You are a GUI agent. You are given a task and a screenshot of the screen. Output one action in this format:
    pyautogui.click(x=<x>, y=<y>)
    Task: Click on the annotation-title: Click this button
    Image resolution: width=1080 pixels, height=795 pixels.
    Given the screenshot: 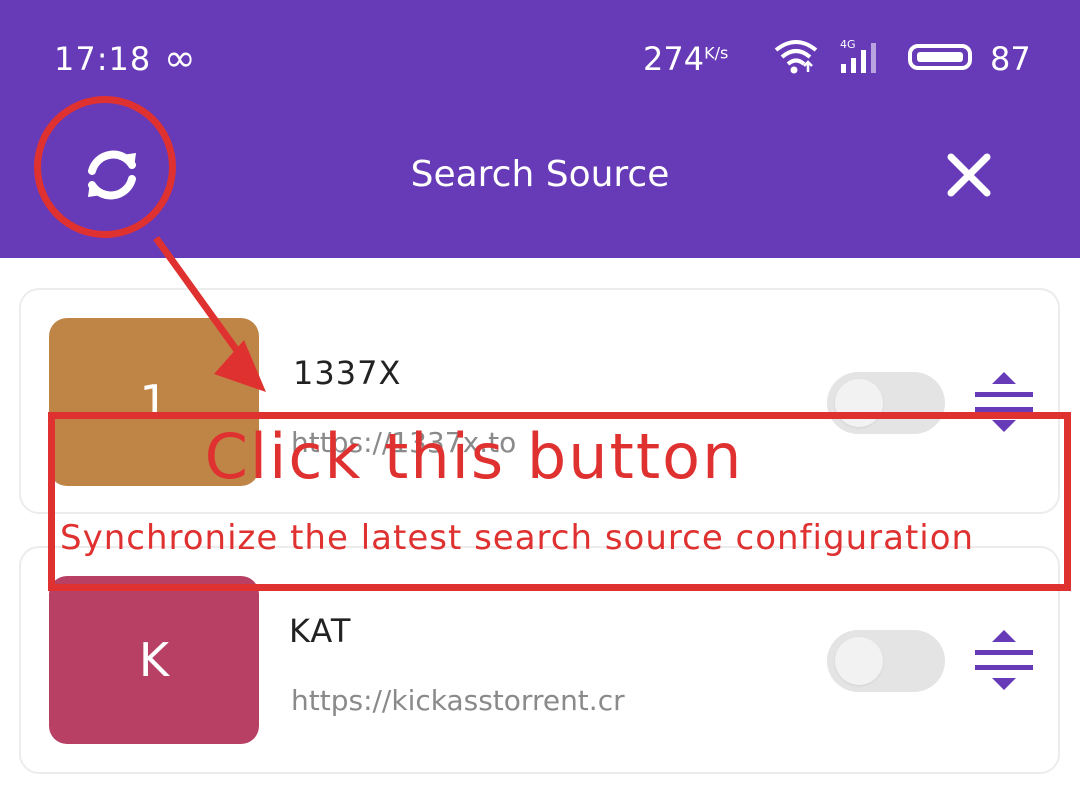 What is the action you would take?
    pyautogui.click(x=474, y=456)
    